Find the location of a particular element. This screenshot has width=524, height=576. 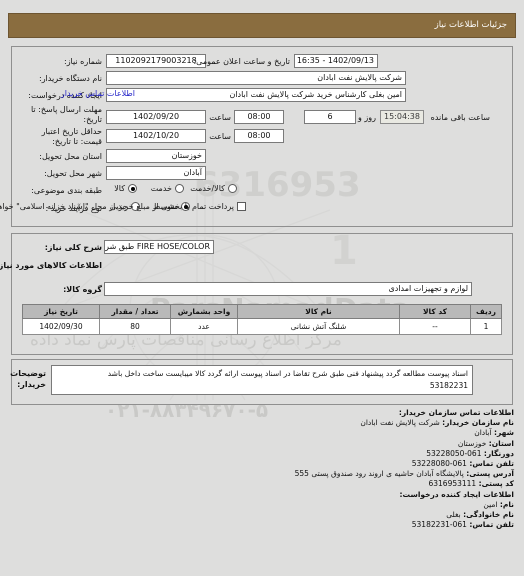

buyer-contact-link: اطلاعات تماس خریدار is located at coordinates (98, 93).